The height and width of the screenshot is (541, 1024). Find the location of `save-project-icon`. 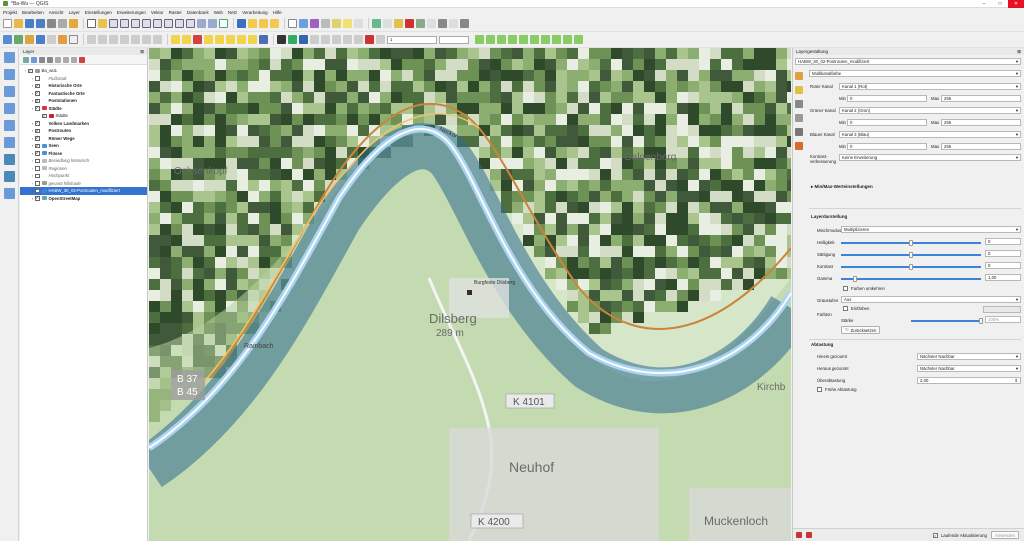

save-project-icon is located at coordinates (29, 23).